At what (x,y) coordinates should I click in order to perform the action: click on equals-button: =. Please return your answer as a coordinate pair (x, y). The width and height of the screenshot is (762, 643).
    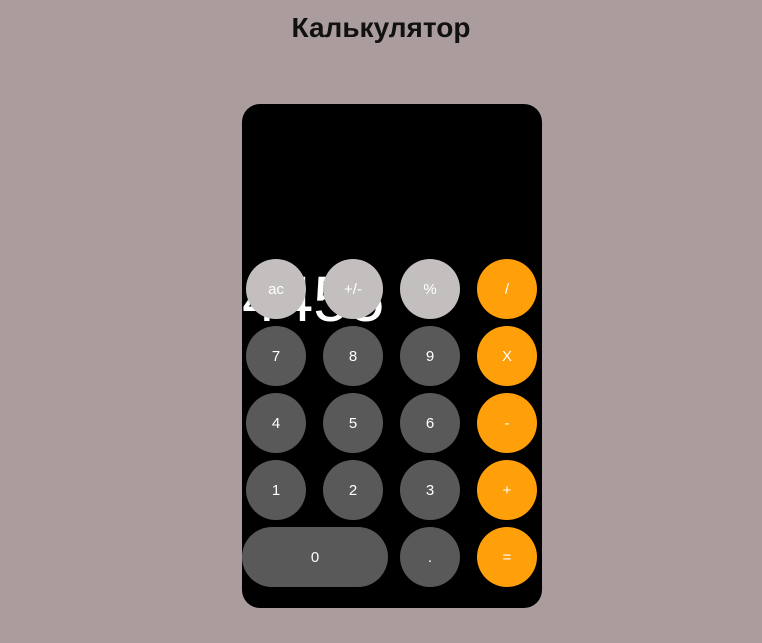
    Looking at the image, I should click on (507, 557).